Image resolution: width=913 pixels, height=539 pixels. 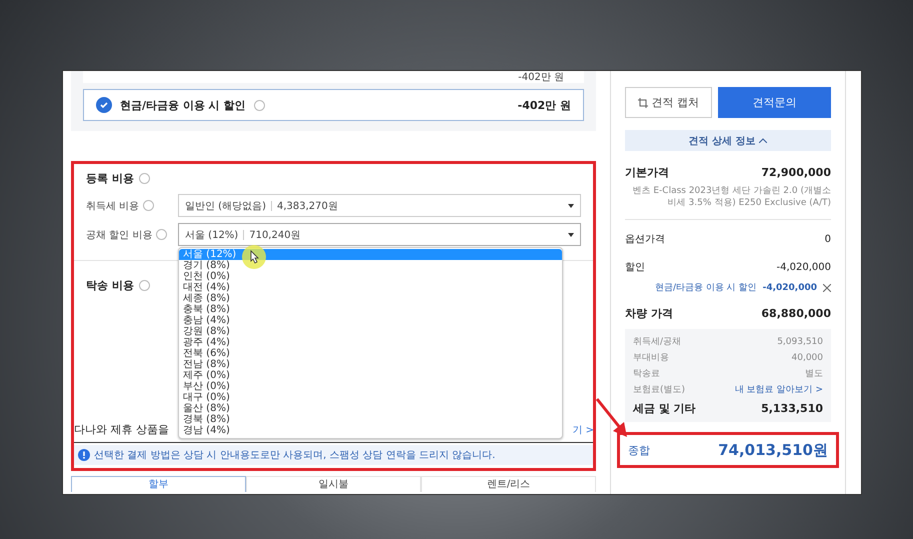 What do you see at coordinates (295, 455) in the screenshot?
I see `notice-text: 선택한 결제 방법은 상담 시 안내용도로만 사용되며, 스팸성 상담 연락을 드리지 않습니다.` at bounding box center [295, 455].